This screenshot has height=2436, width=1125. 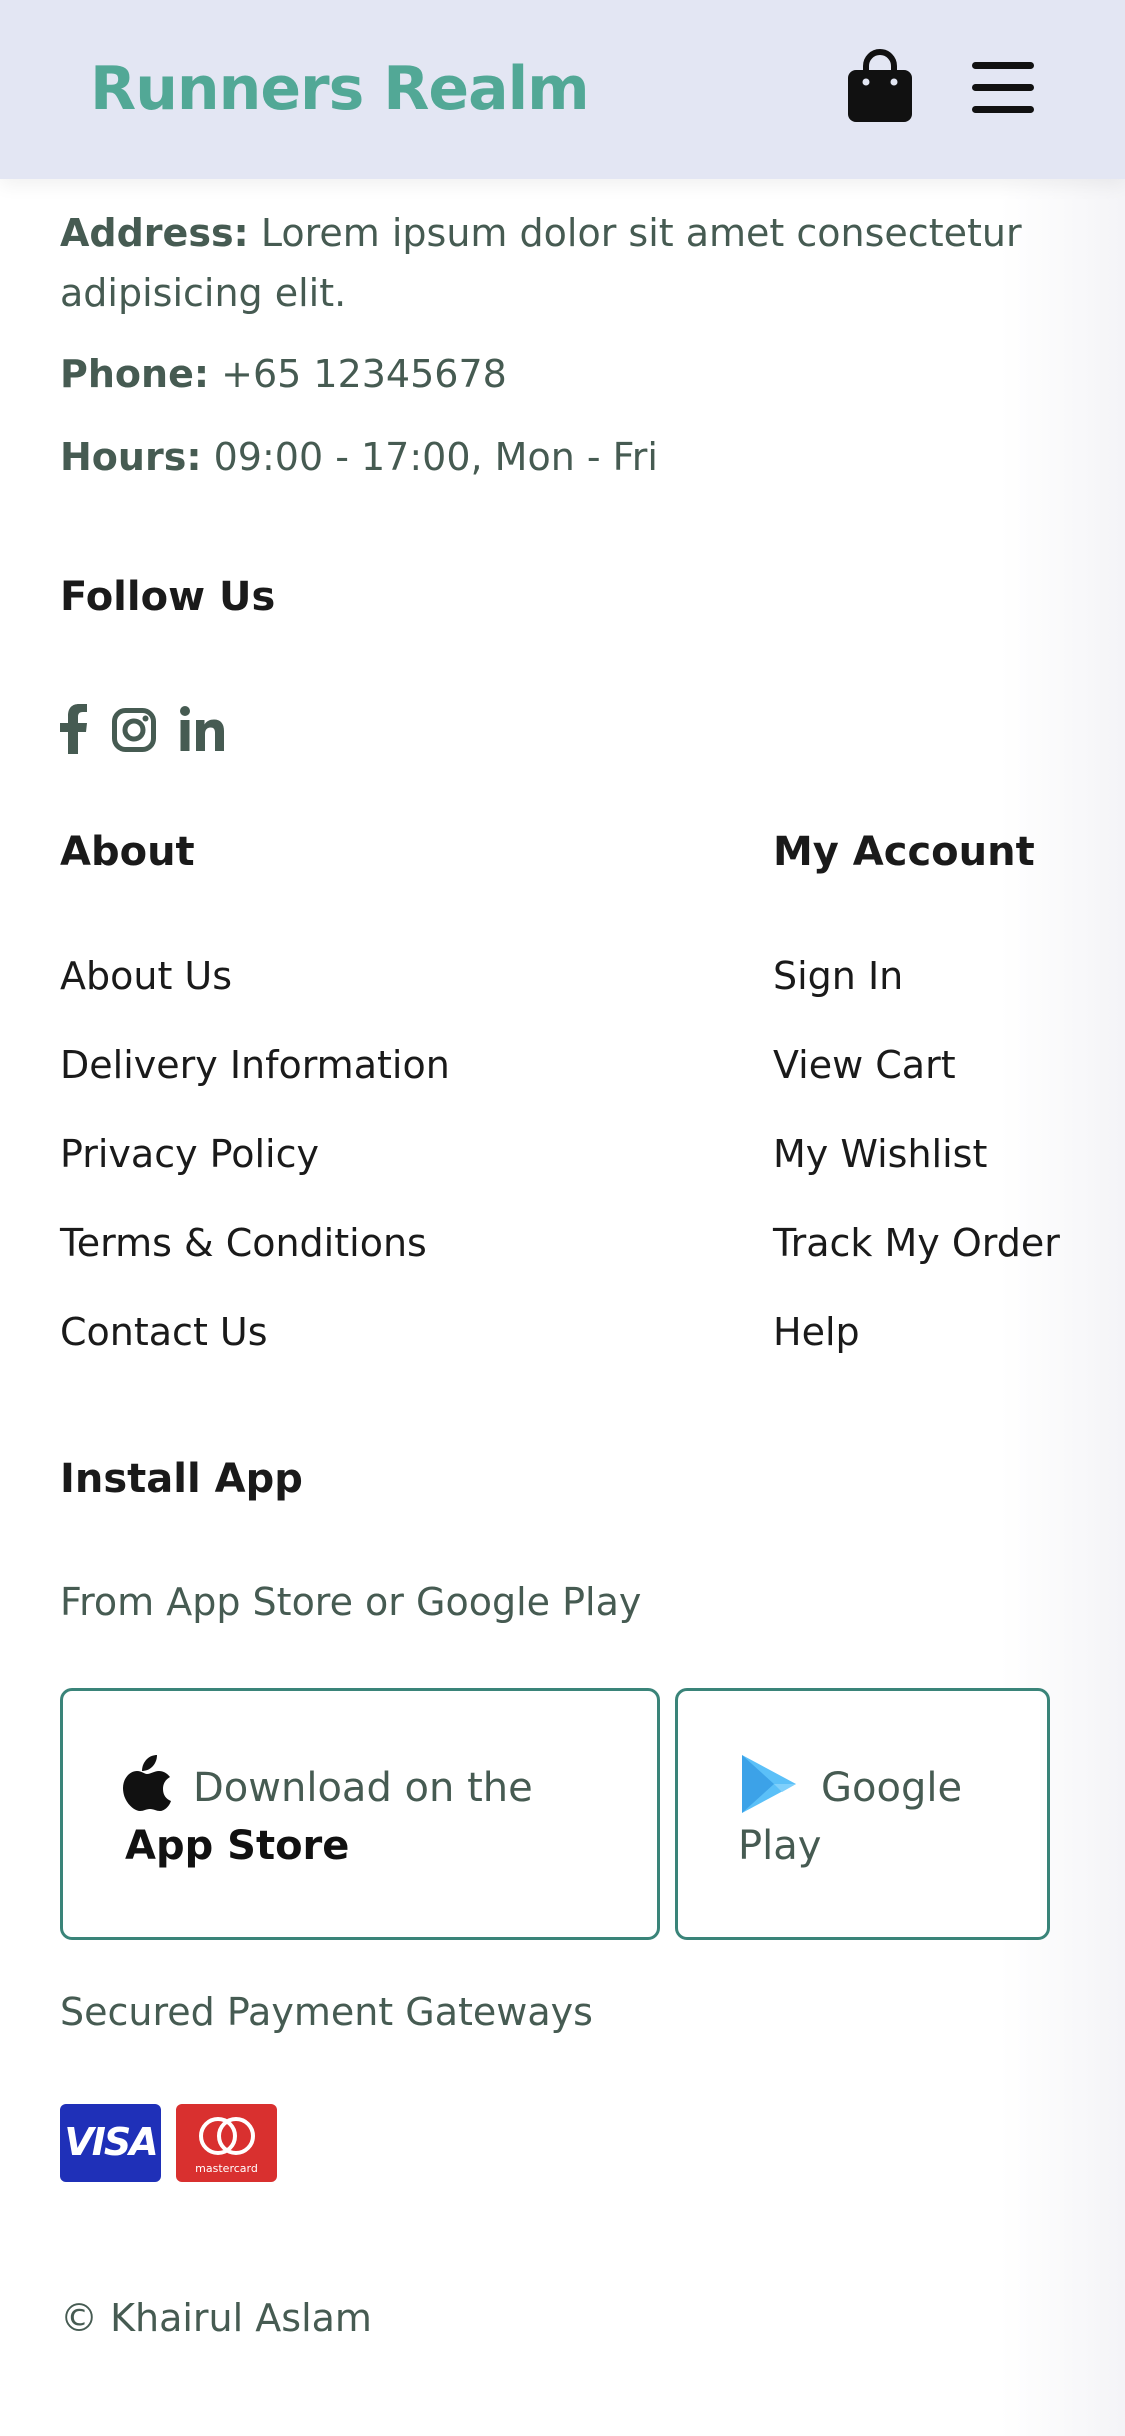 What do you see at coordinates (916, 995) in the screenshot?
I see `sign-in-link: Sign In` at bounding box center [916, 995].